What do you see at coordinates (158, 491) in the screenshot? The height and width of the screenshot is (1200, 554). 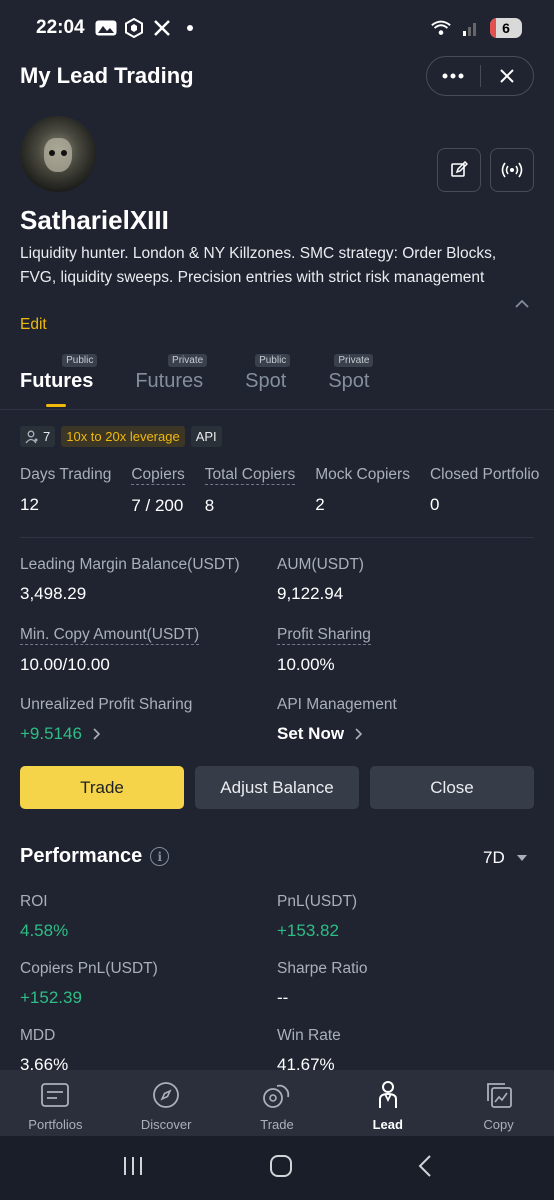 I see `stat-copiers: Copiers 7 / 200` at bounding box center [158, 491].